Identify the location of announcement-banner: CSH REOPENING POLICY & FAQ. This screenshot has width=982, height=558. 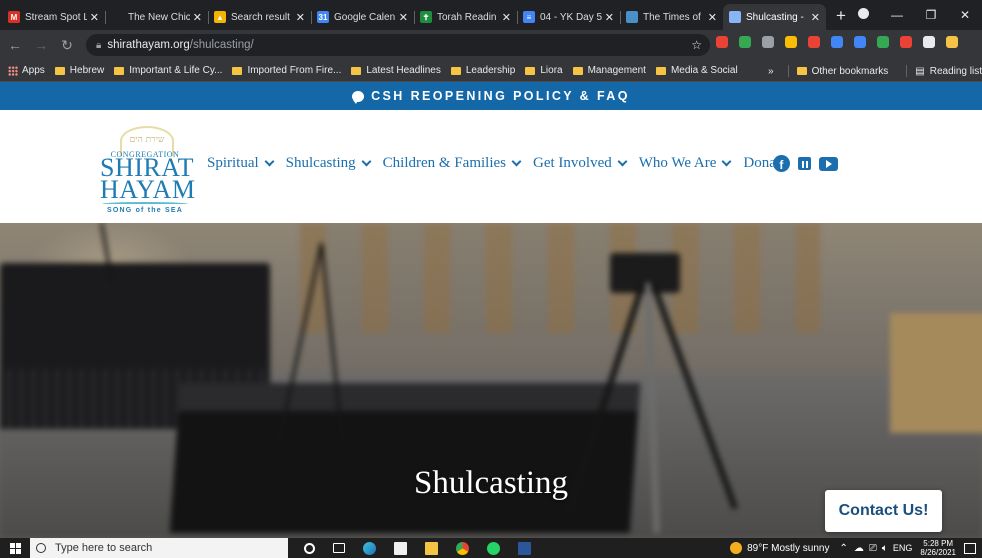
(491, 96).